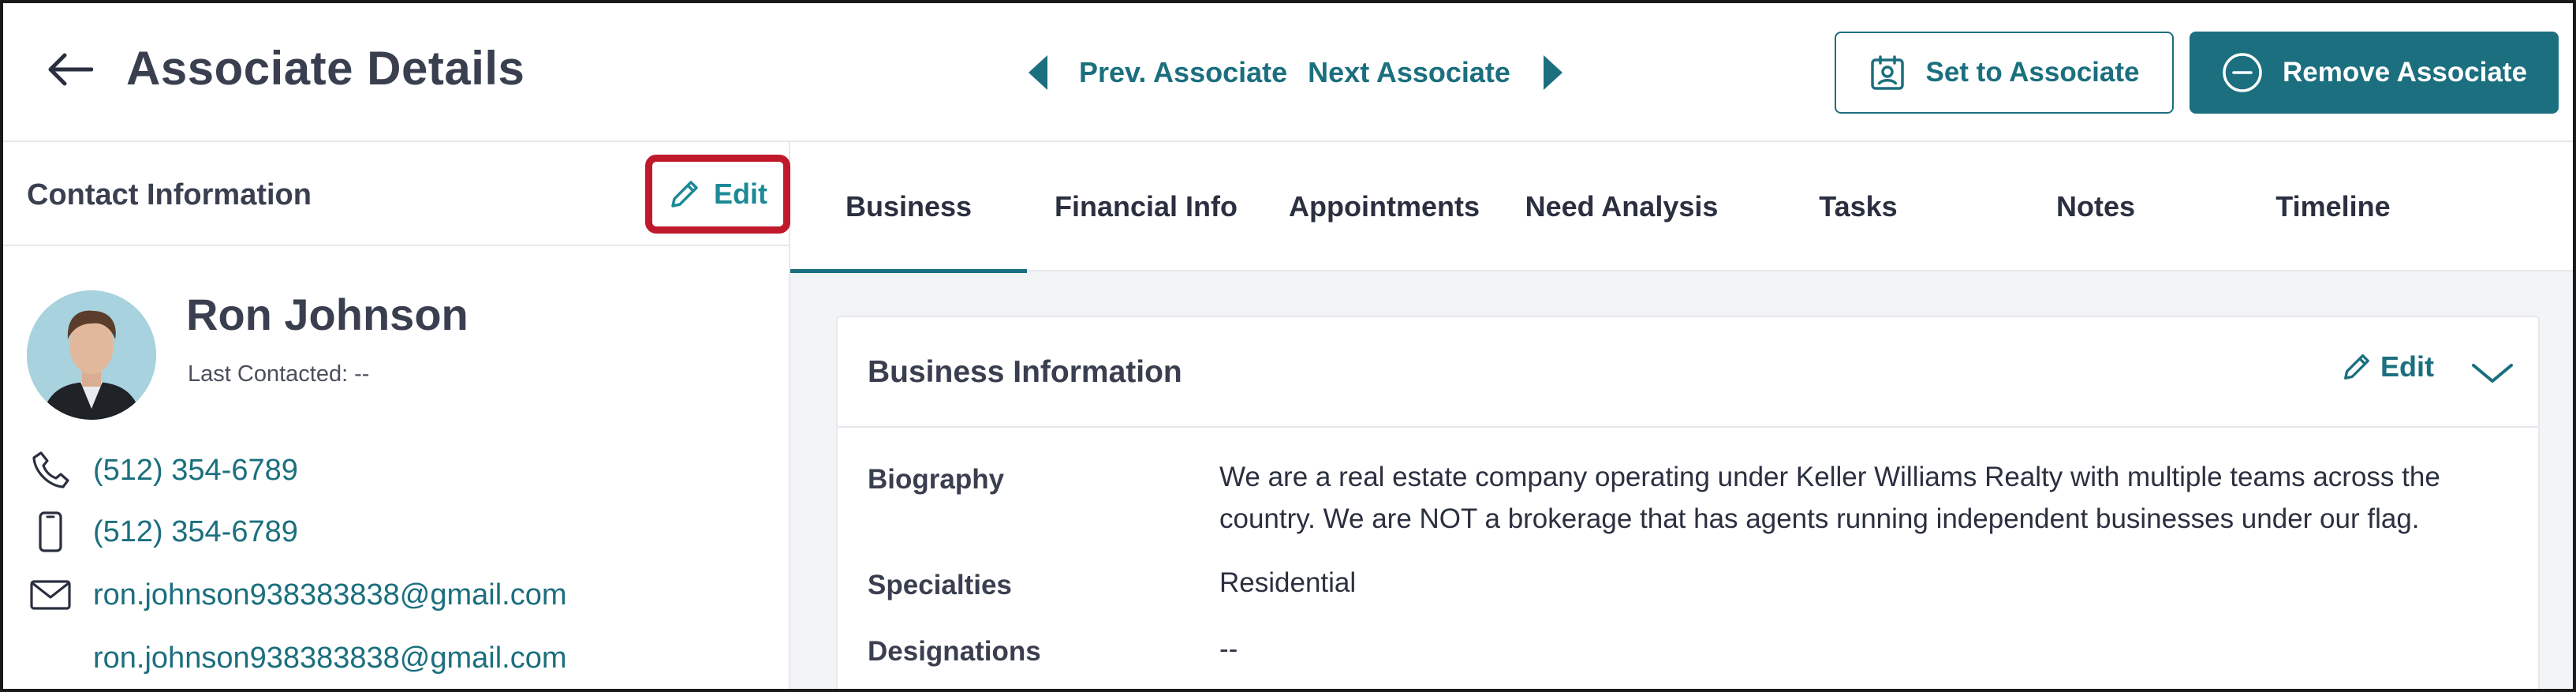 Image resolution: width=2576 pixels, height=692 pixels. I want to click on prev-associate-link: Prev. Associate, so click(1183, 72).